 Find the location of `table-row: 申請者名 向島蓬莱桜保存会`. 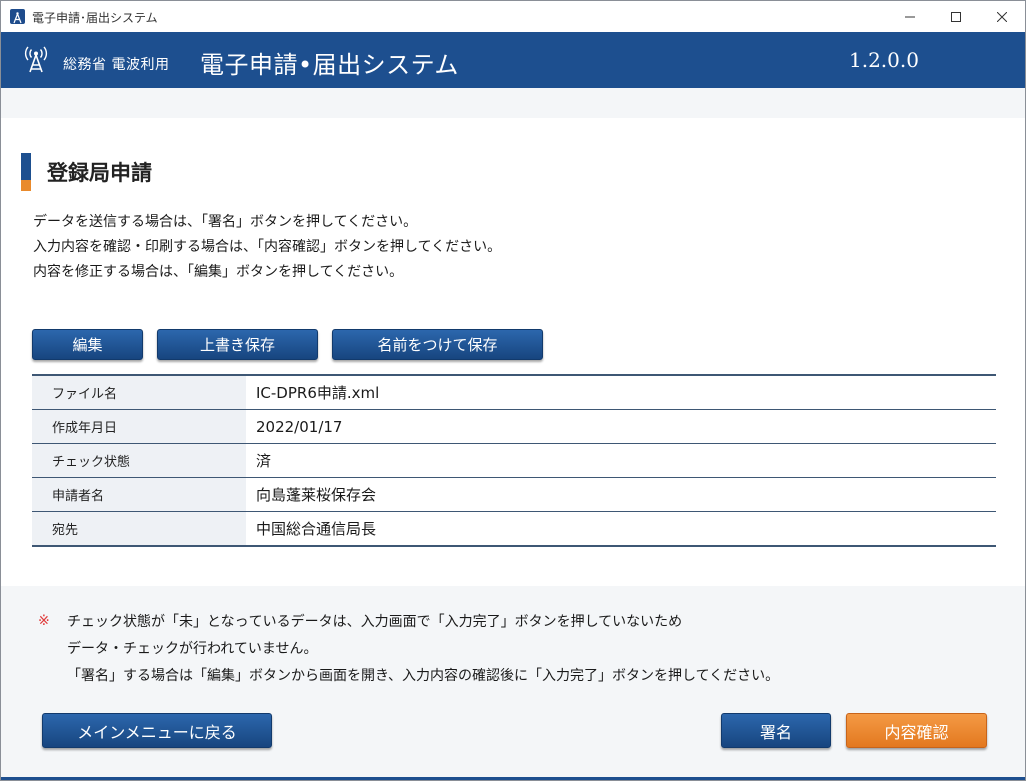

table-row: 申請者名 向島蓬莱桜保存会 is located at coordinates (514, 494).